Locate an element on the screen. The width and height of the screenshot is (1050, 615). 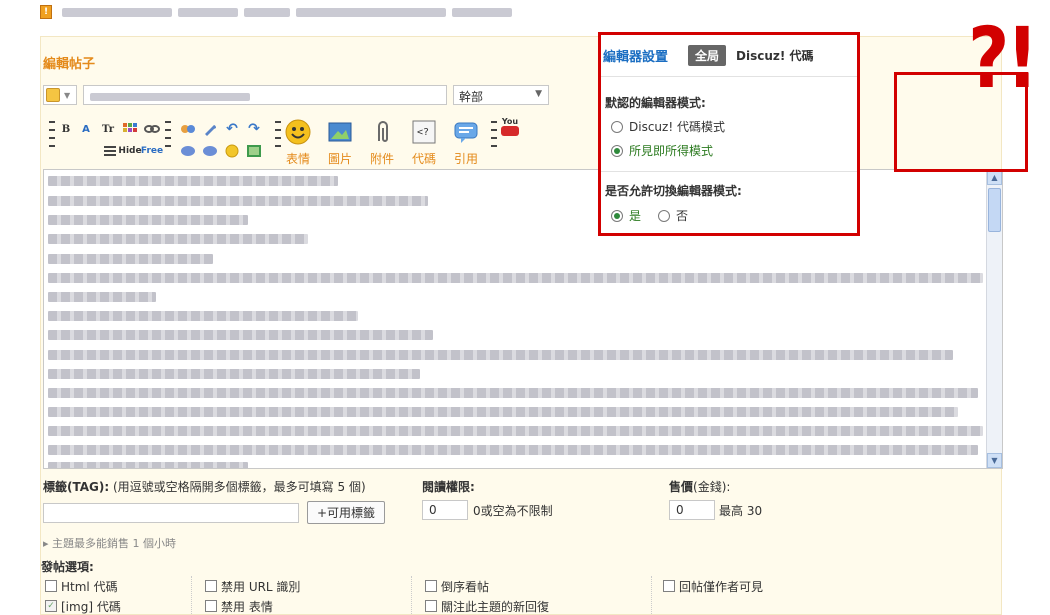
subject-text-blurred is located at coordinates (170, 97).